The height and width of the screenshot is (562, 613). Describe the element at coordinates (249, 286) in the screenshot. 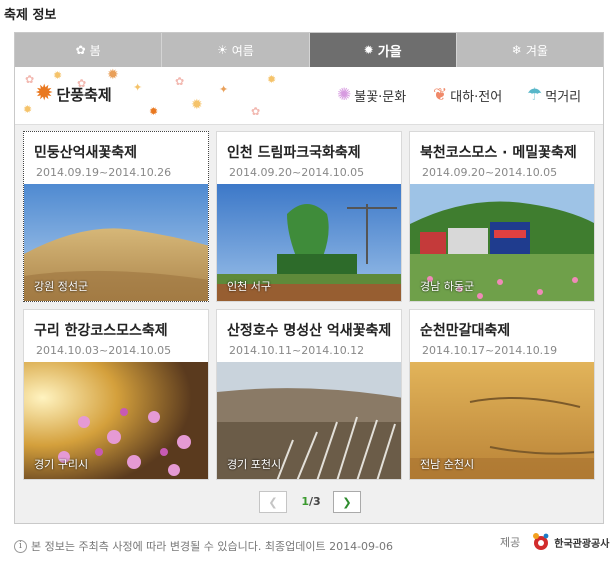

I see `festival-location: 인천 서구` at that location.